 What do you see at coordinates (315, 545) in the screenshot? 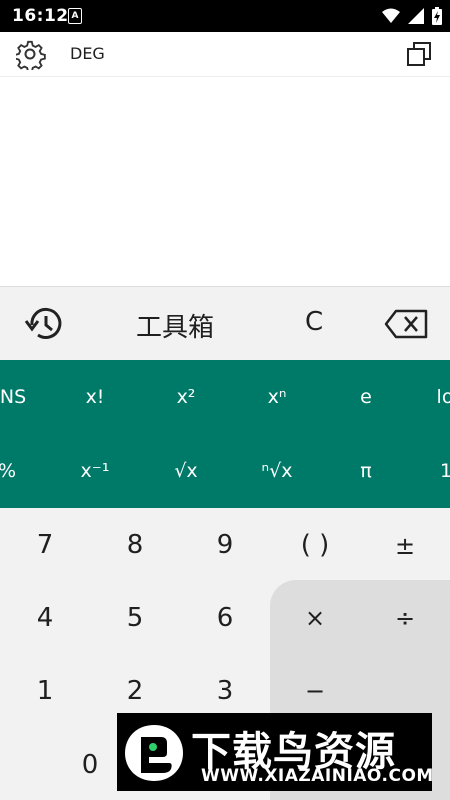
I see `parentheses-key: ( )` at bounding box center [315, 545].